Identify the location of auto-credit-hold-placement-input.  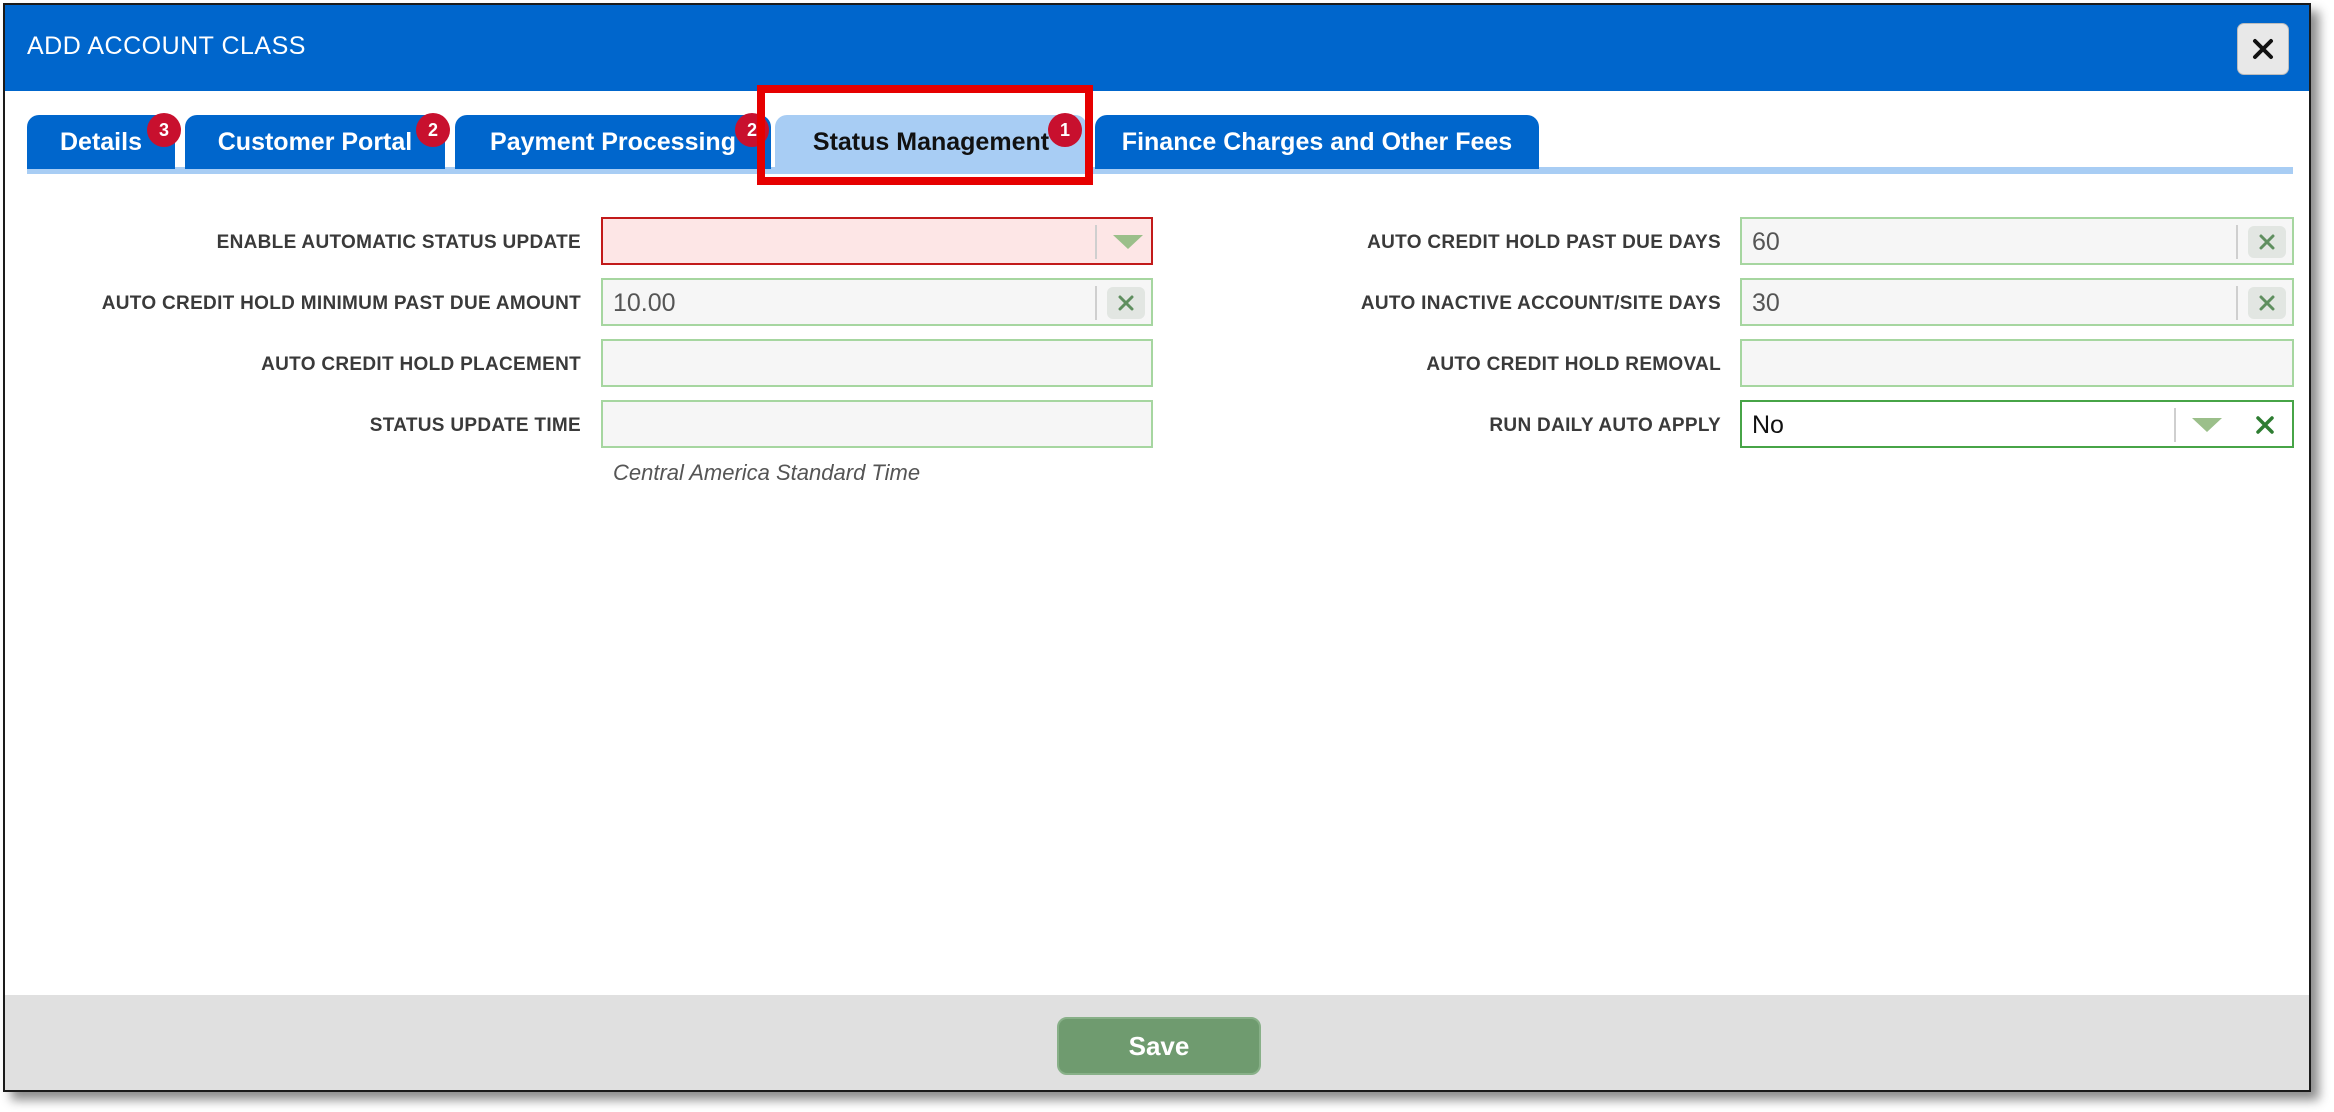
(877, 363).